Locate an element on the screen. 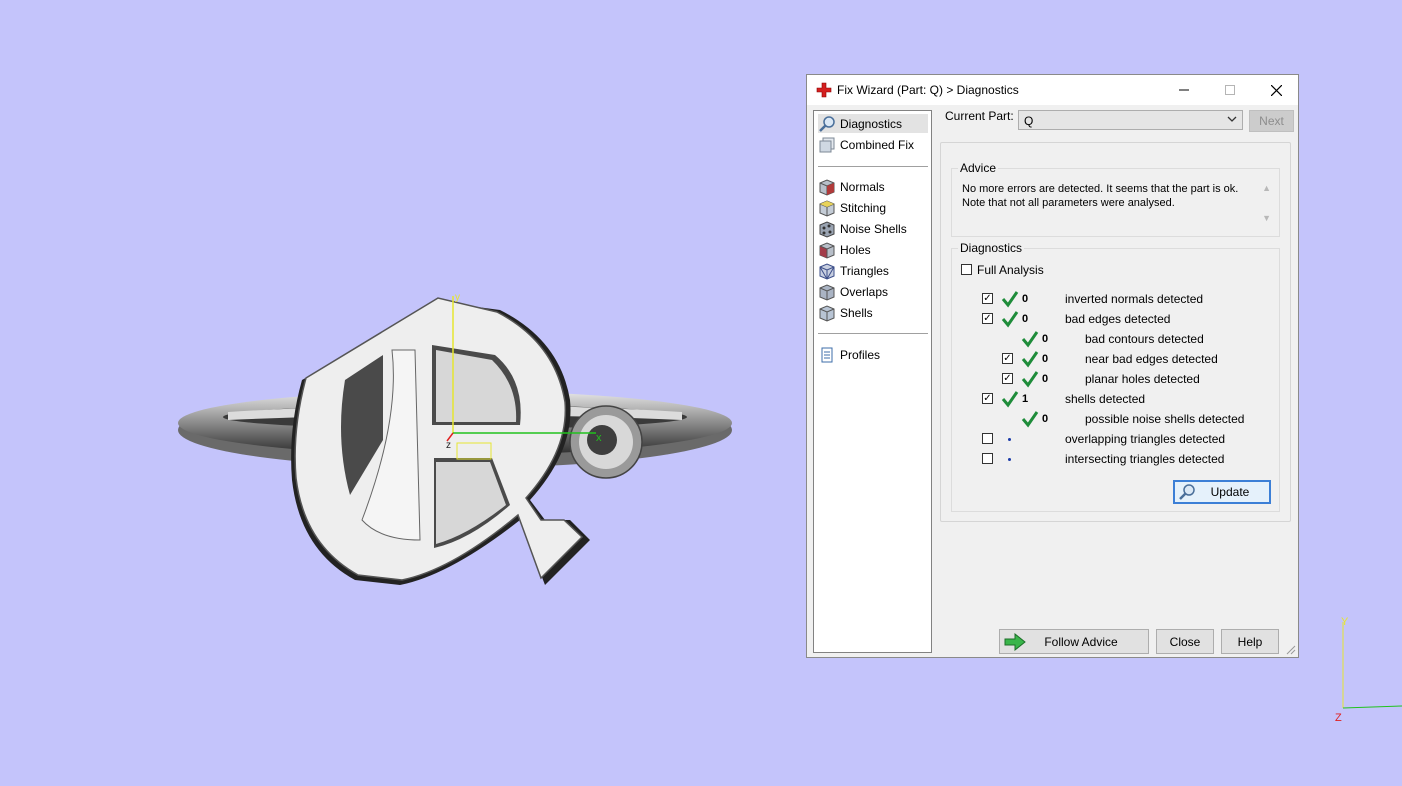  corner-y-label: Y is located at coordinates (1345, 622).